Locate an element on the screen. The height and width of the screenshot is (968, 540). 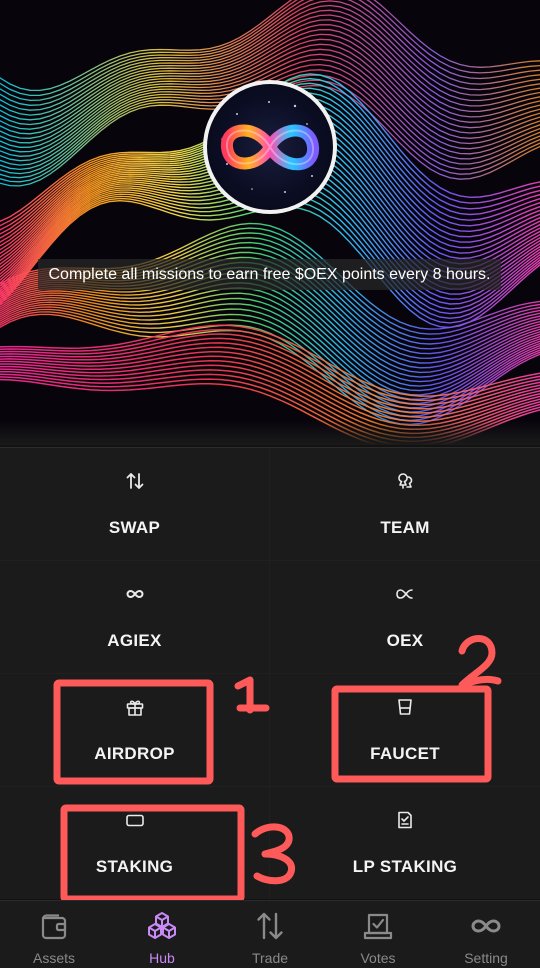
lp-staking-label: LP STAKING is located at coordinates (405, 866).